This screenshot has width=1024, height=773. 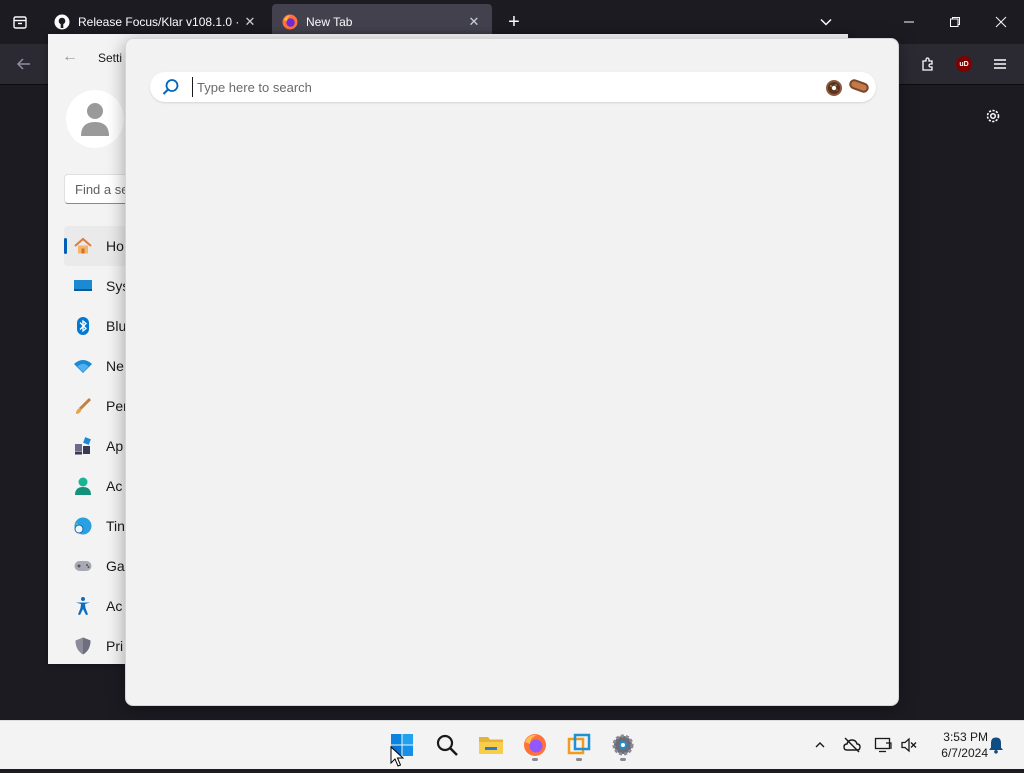 I want to click on menu-hamburger-icon, so click(x=1000, y=64).